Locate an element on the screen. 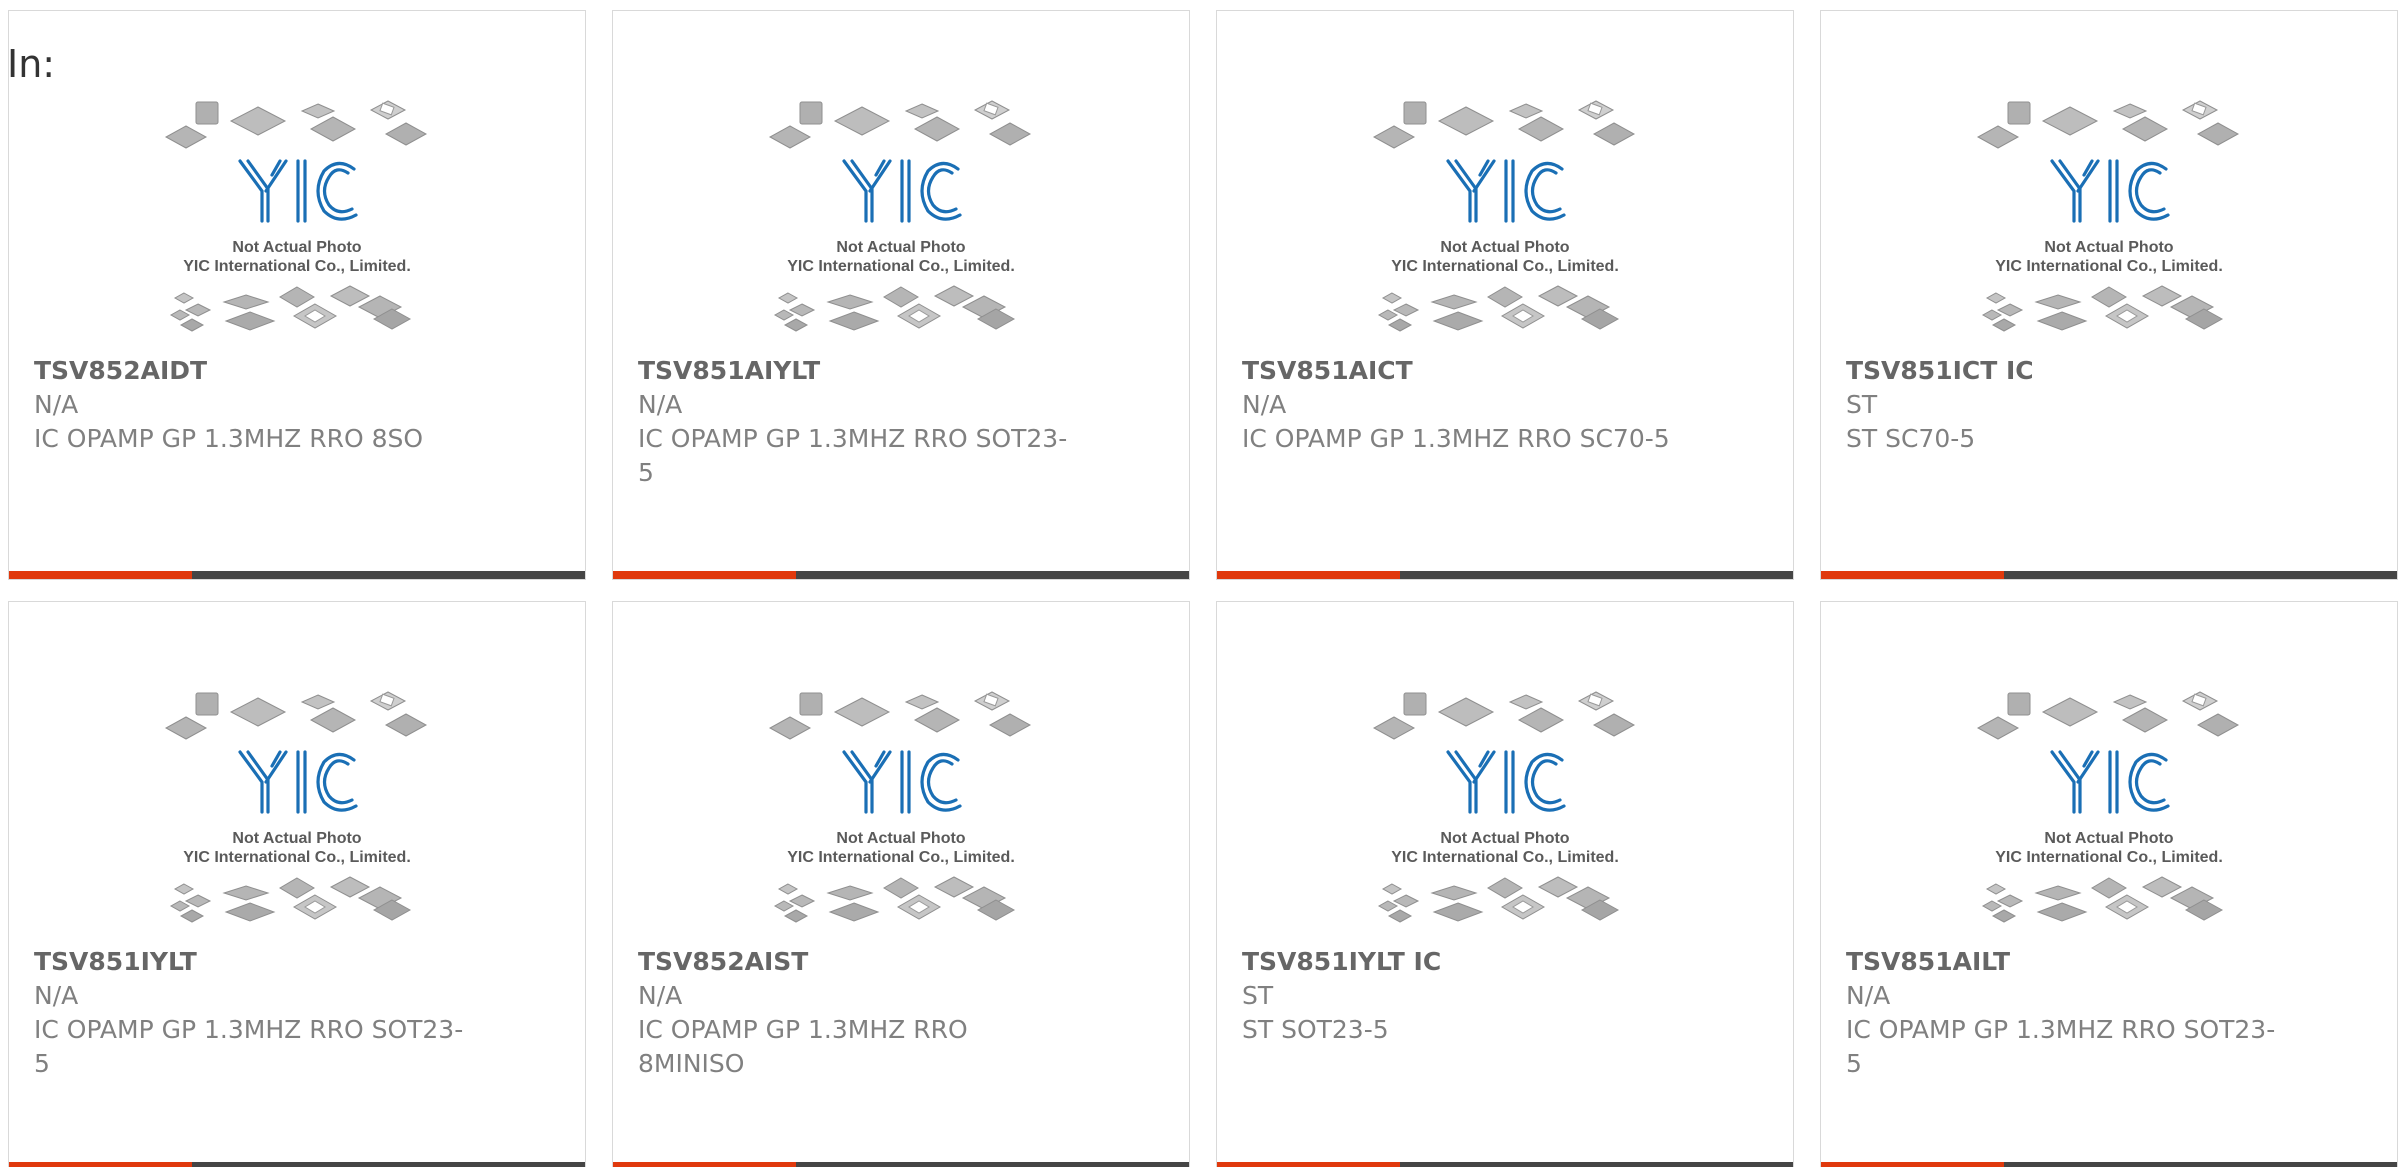 The image size is (2400, 1167). description: IC OPAMP GP 1.3MHZ RRO SC70-5 is located at coordinates (1456, 438).